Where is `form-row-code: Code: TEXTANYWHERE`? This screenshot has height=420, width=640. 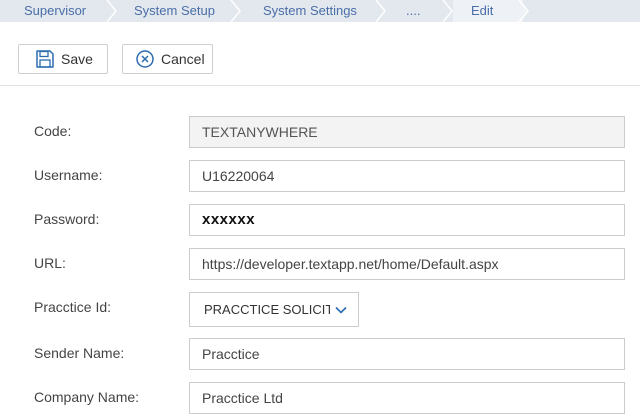
form-row-code: Code: TEXTANYWHERE is located at coordinates (320, 132).